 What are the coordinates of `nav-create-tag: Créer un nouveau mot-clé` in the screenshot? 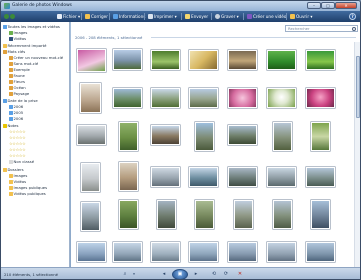 It's located at (36, 57).